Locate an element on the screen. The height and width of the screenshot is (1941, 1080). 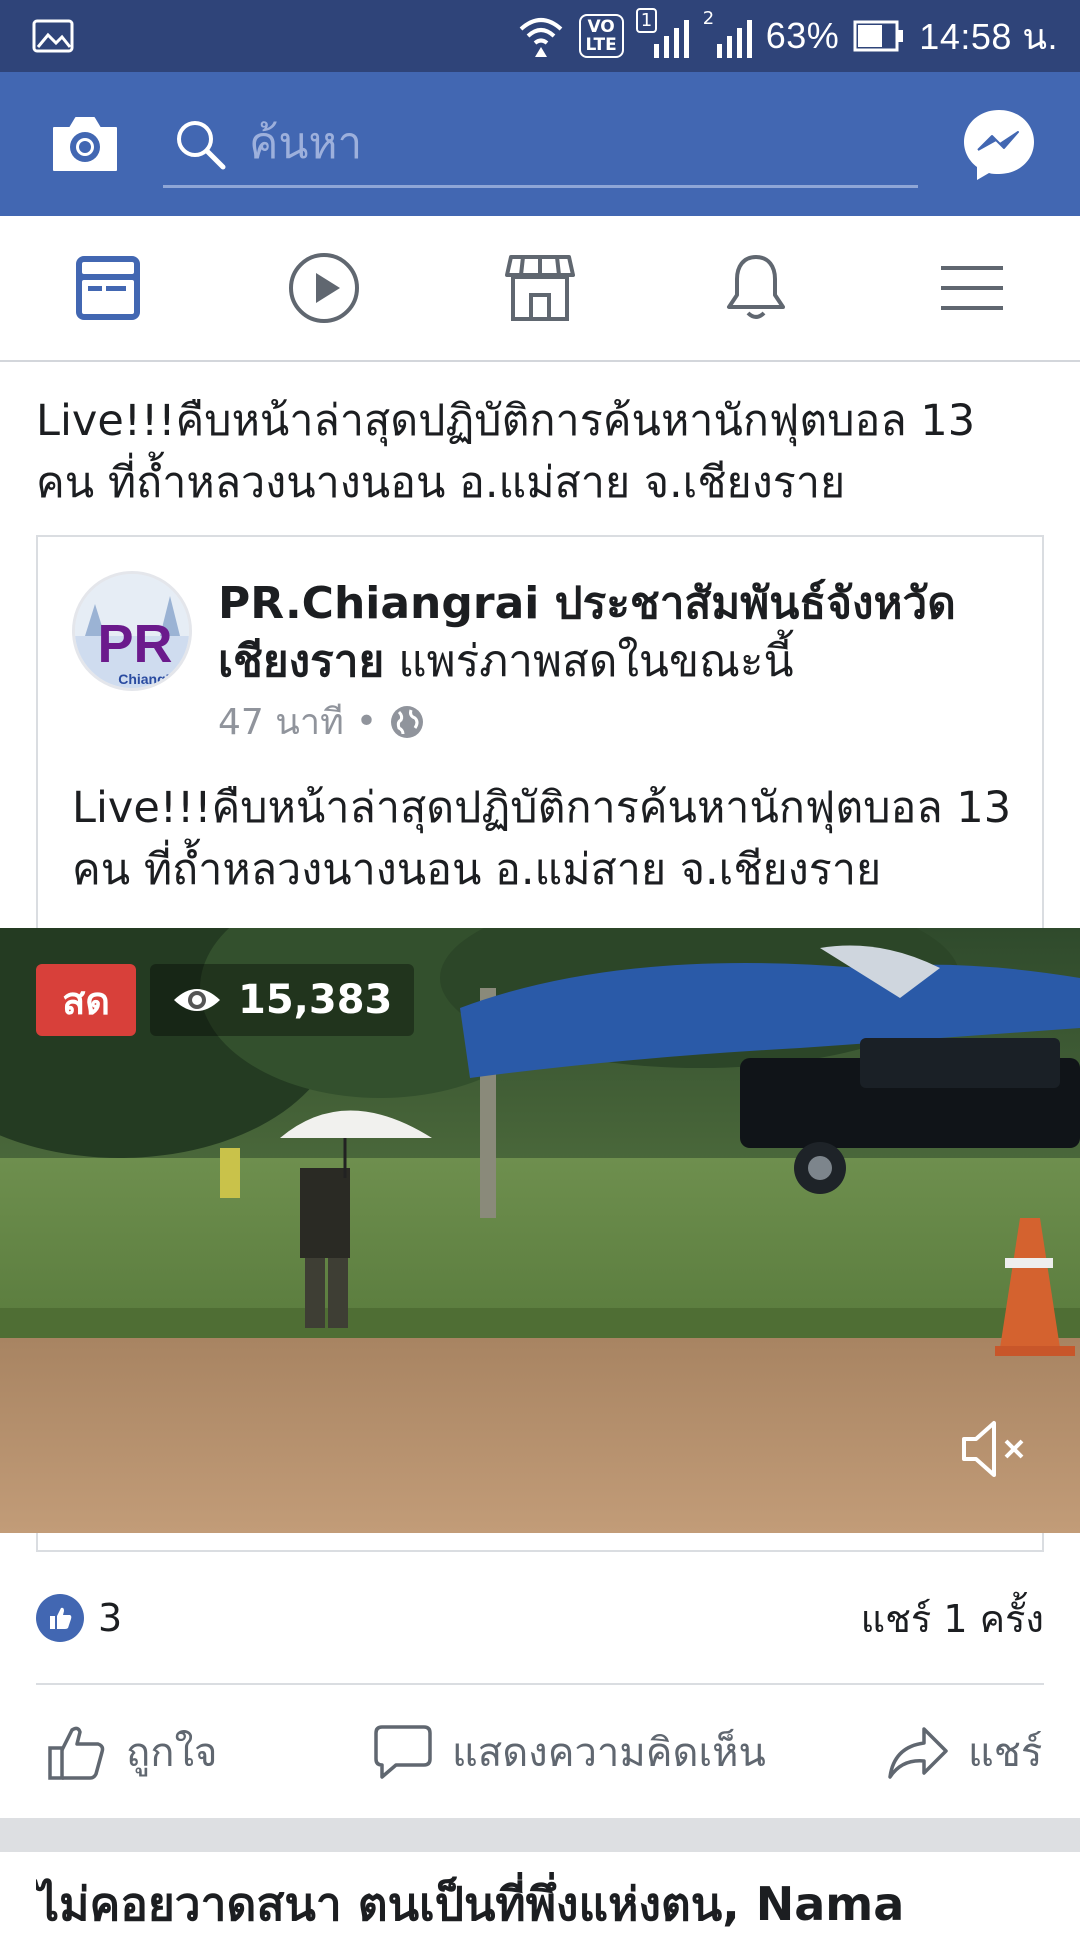
share-arrow-icon is located at coordinates (918, 1753).